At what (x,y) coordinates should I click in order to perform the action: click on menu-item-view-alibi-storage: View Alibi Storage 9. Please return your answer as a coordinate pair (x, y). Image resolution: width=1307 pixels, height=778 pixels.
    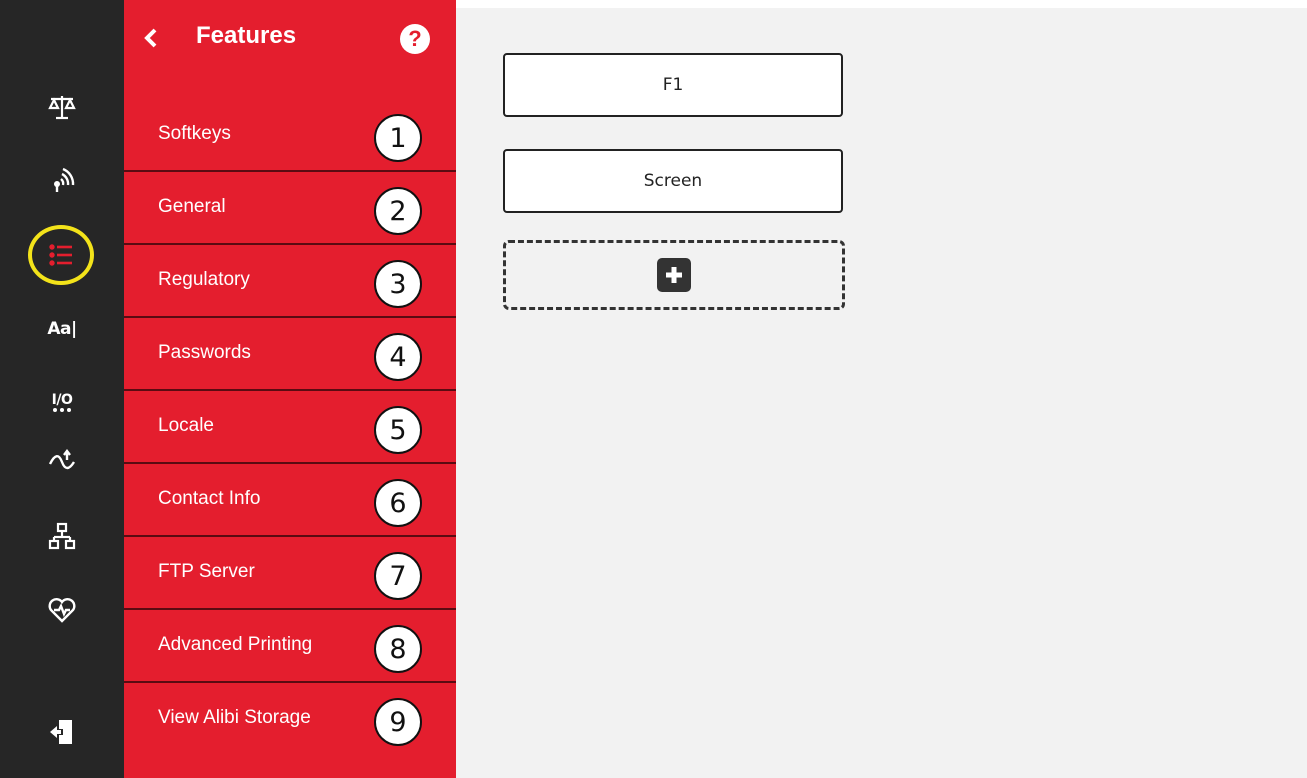
    Looking at the image, I should click on (290, 719).